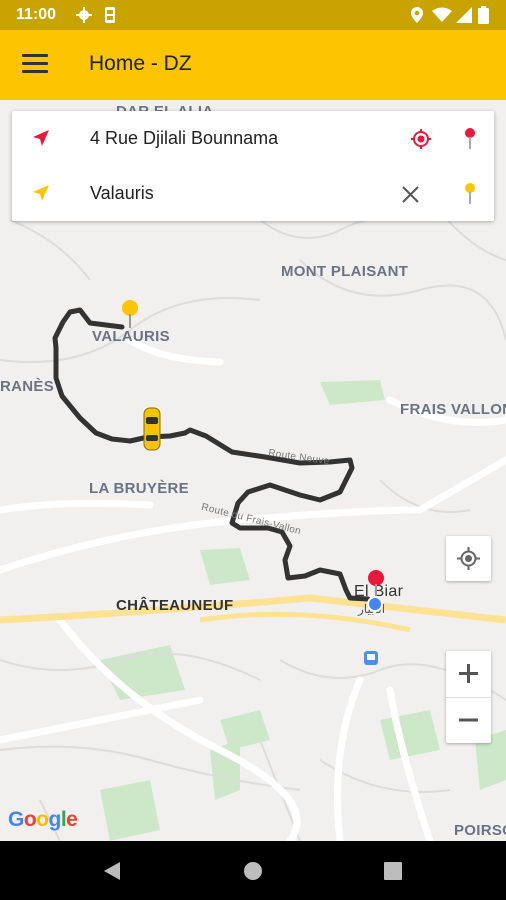 The image size is (506, 900). I want to click on yellow-pin-icon, so click(470, 194).